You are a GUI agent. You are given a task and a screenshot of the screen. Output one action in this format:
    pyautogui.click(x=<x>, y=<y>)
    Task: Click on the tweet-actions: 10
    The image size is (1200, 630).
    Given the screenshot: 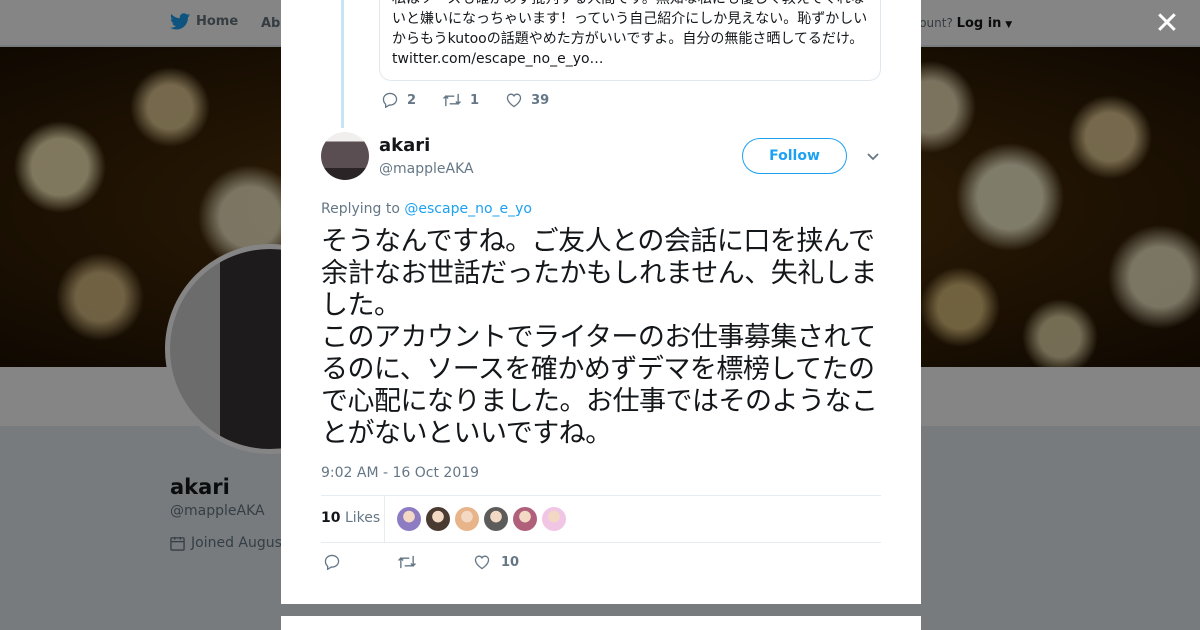 What is the action you would take?
    pyautogui.click(x=449, y=562)
    